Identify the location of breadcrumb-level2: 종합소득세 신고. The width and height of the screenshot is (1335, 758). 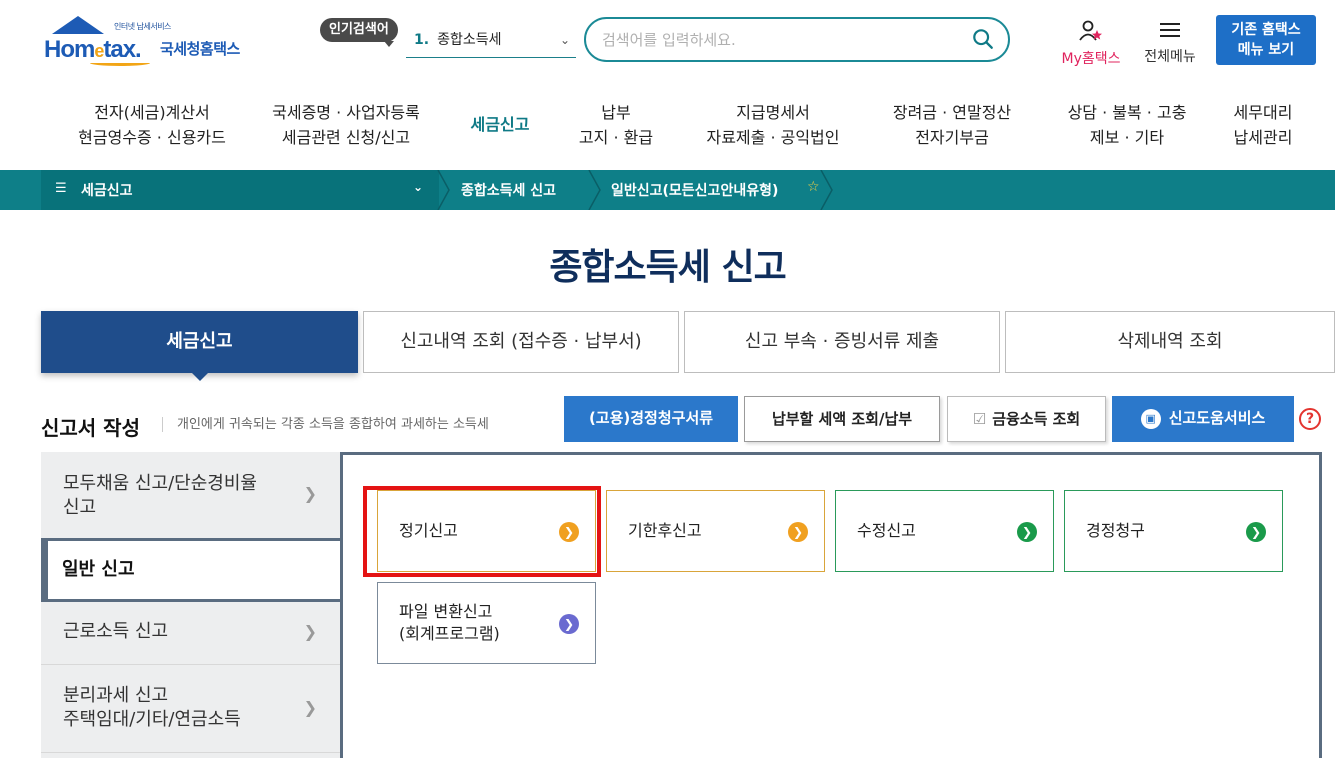
(508, 190).